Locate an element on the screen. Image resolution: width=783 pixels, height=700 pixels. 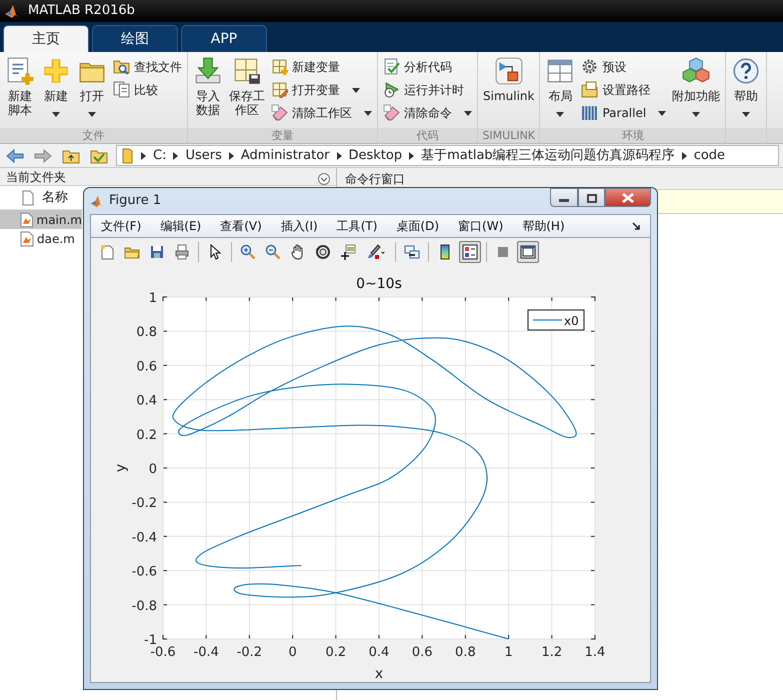
path-segment: 基于matlab编程三体运动问题仿真源码程序 is located at coordinates (548, 156).